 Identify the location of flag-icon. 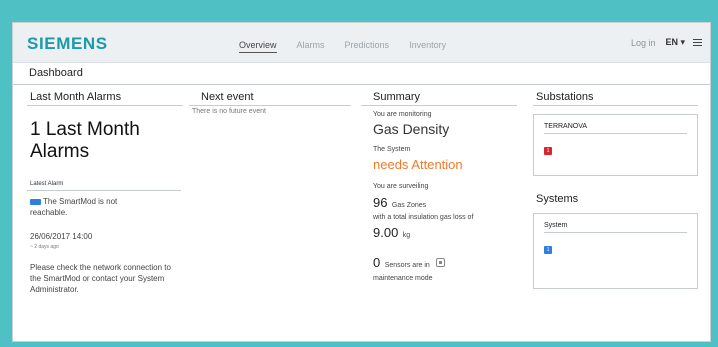
(35, 201).